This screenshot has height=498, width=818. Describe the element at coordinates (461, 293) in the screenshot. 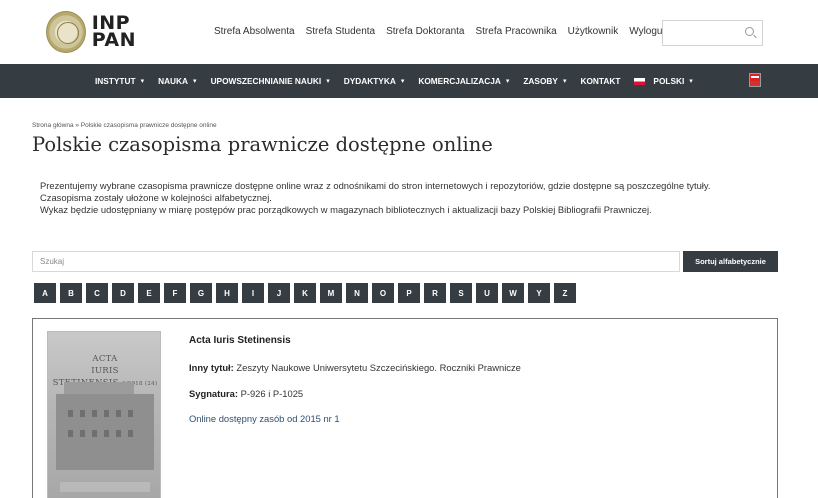

I see `letter-button: S` at that location.